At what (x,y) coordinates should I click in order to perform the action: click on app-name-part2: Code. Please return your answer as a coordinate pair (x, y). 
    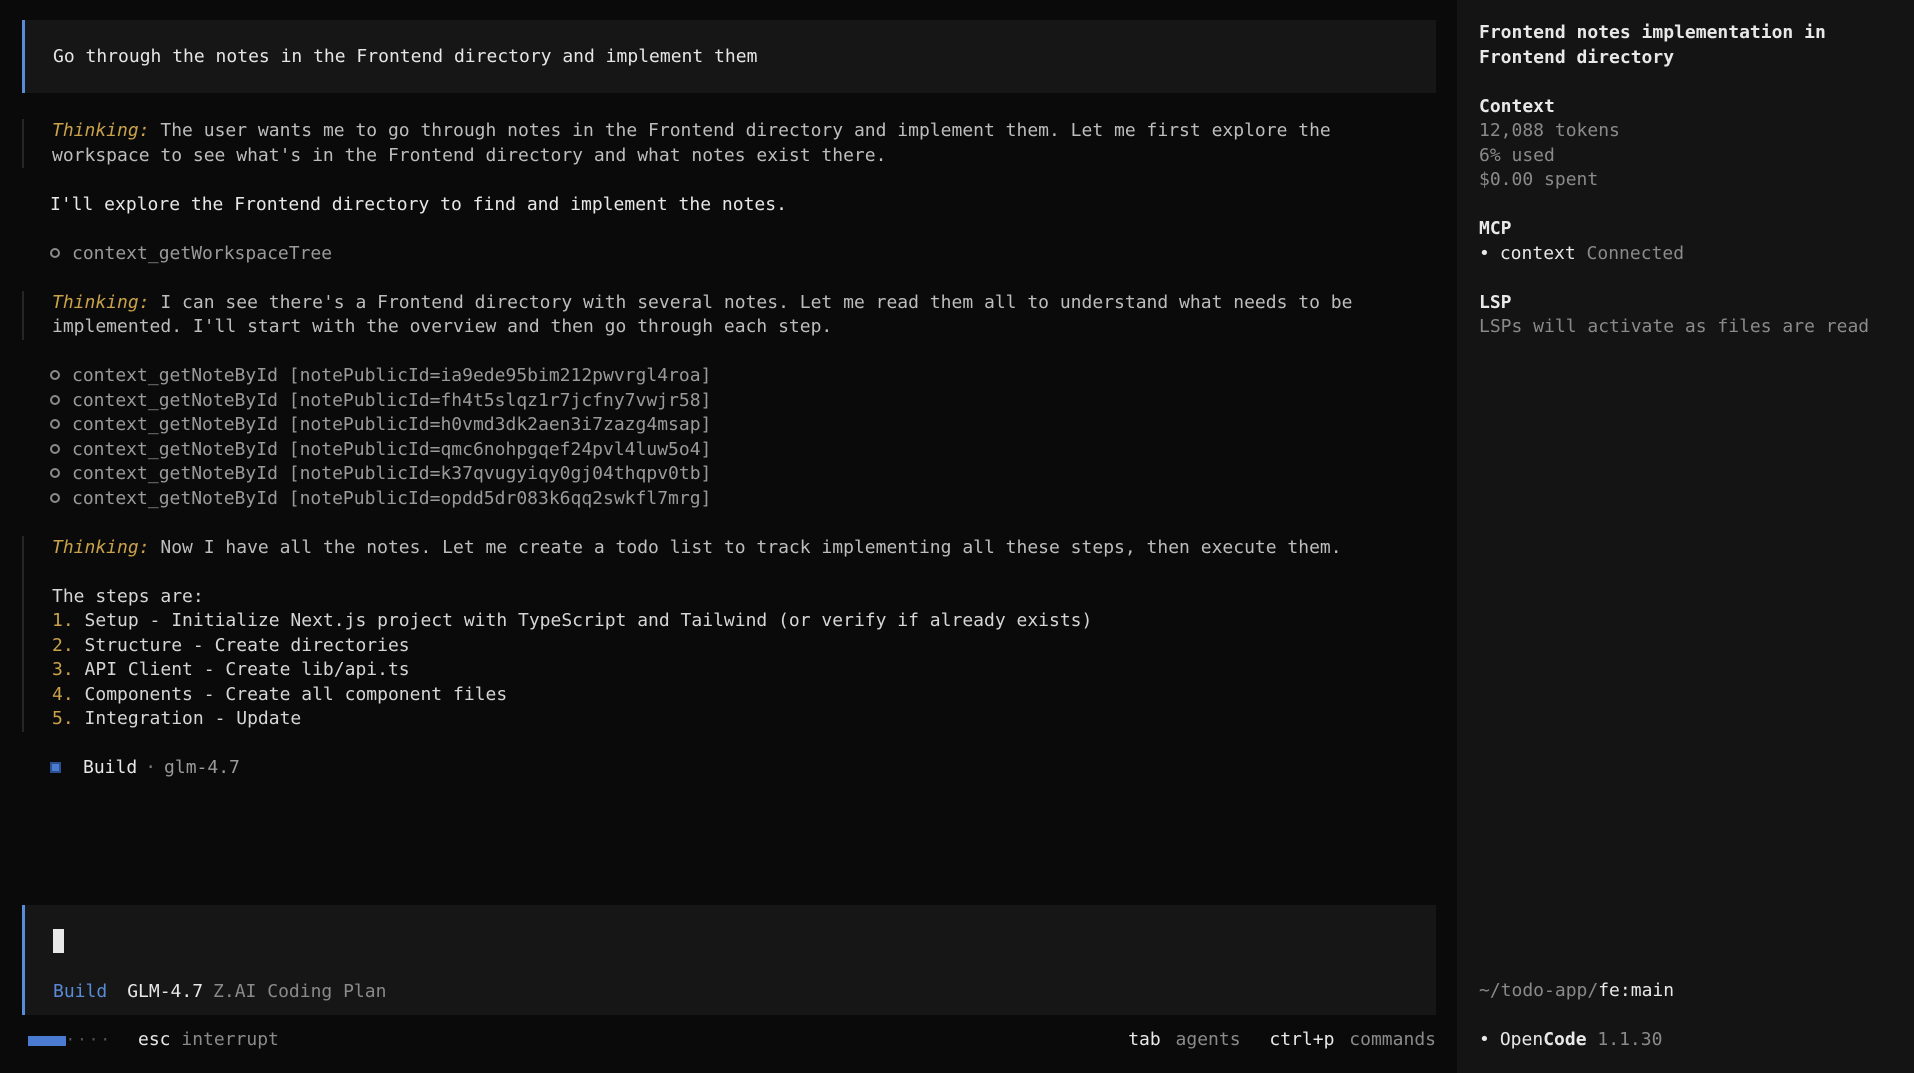
    Looking at the image, I should click on (1565, 1039).